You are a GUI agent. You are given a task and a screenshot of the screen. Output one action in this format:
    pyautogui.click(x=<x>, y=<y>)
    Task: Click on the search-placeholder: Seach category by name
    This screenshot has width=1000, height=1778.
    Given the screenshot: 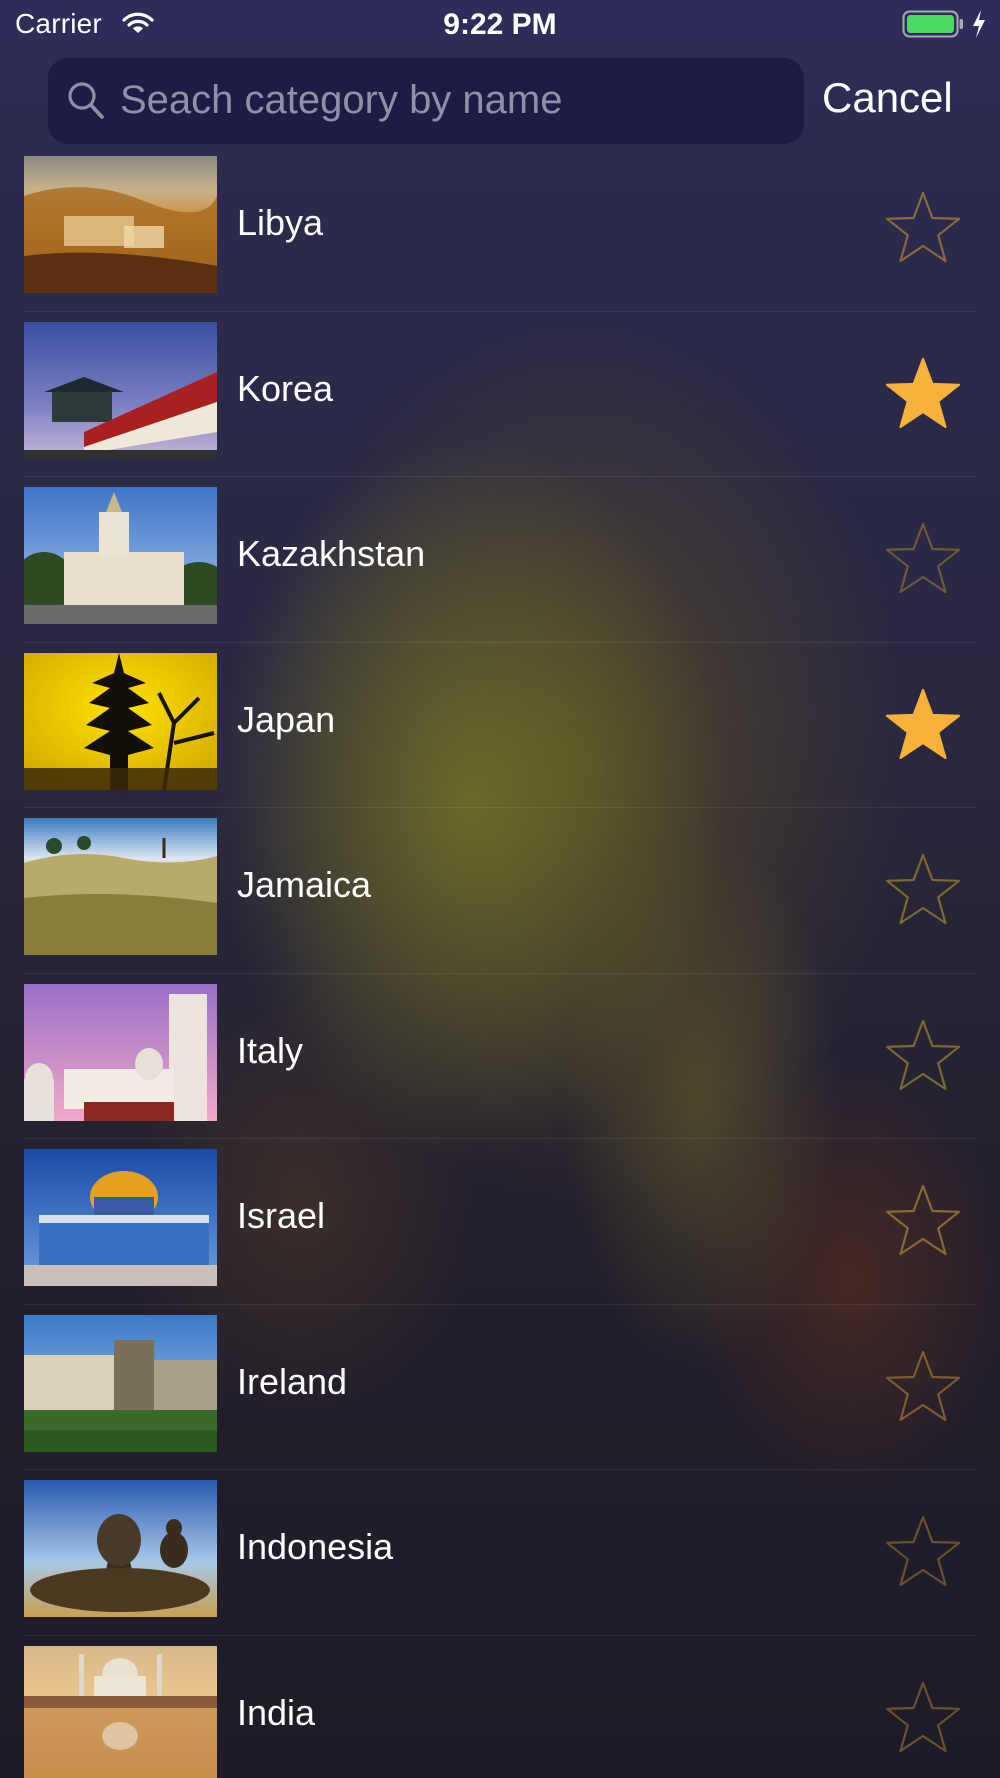 What is the action you would take?
    pyautogui.click(x=341, y=100)
    